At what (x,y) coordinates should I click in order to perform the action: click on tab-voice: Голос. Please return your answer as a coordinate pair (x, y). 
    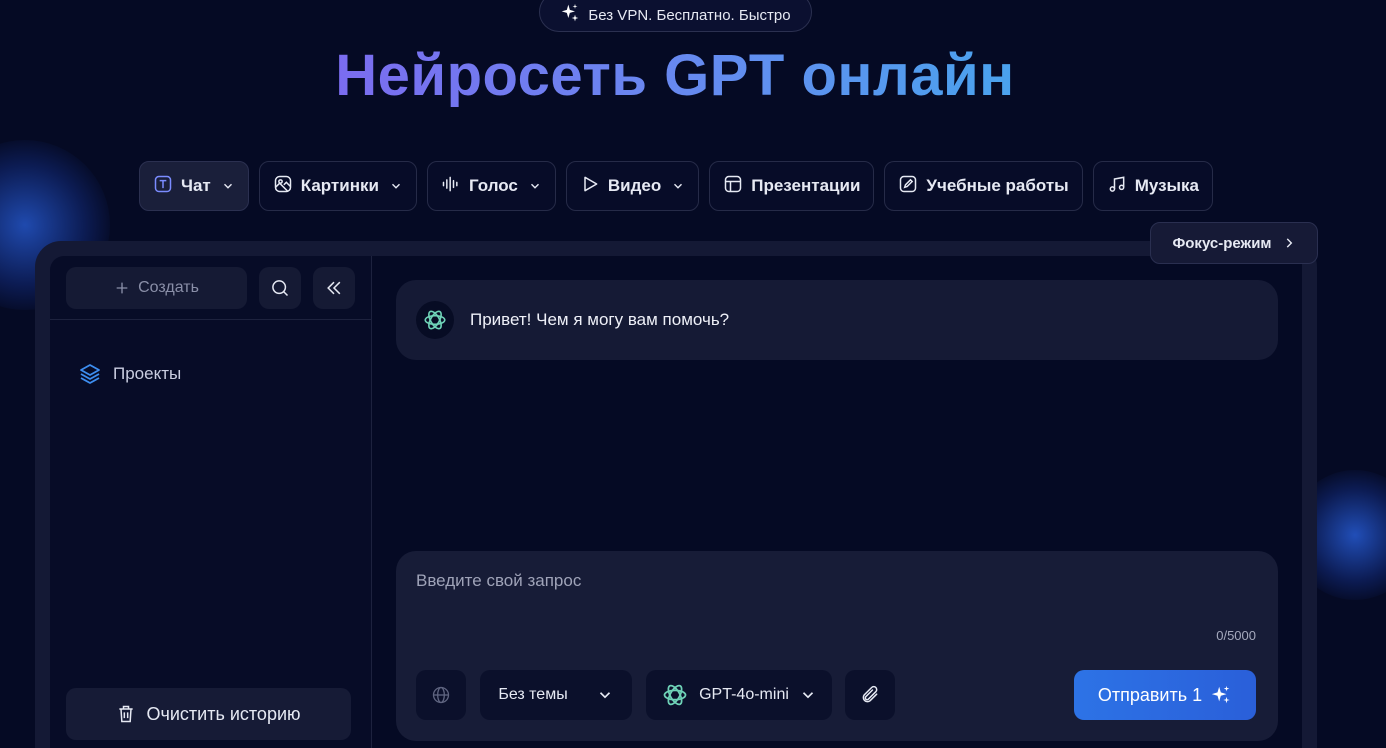
    Looking at the image, I should click on (491, 186).